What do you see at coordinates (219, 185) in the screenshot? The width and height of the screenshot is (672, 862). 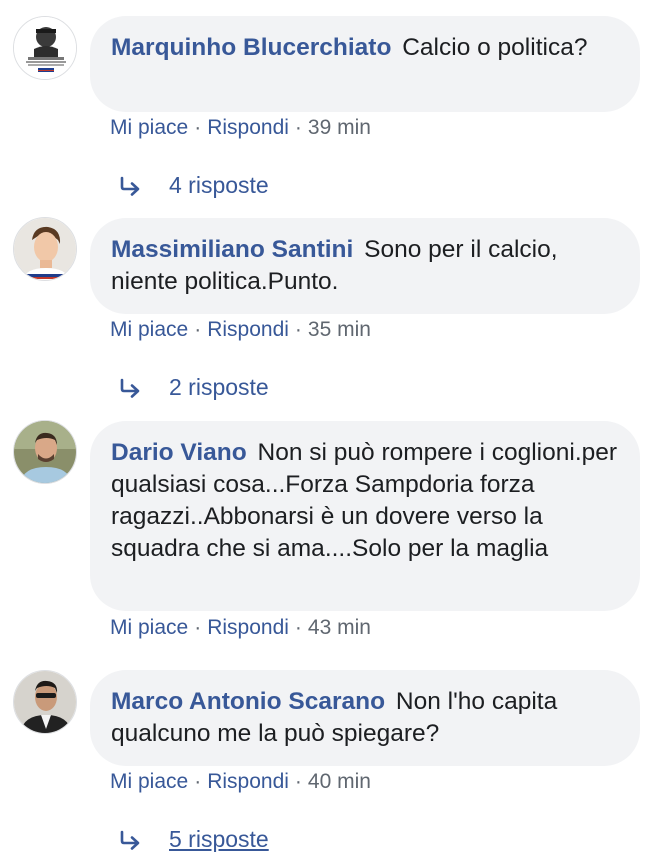 I see `replies-count-label: 4 risposte` at bounding box center [219, 185].